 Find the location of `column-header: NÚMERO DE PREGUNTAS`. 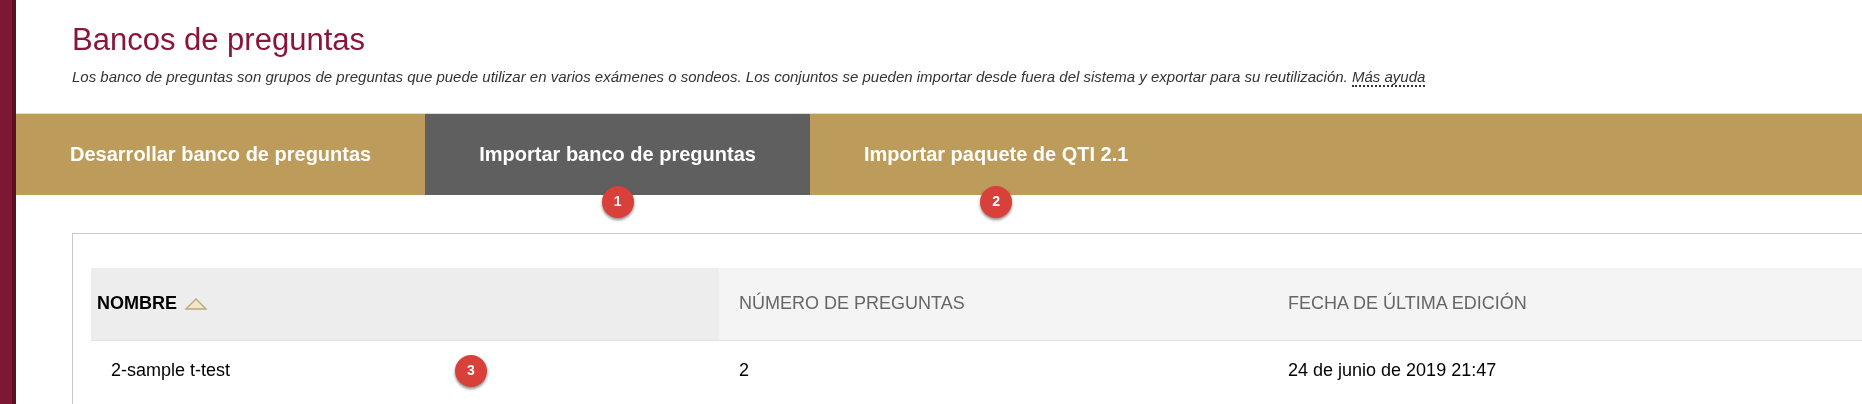

column-header: NÚMERO DE PREGUNTAS is located at coordinates (852, 303).